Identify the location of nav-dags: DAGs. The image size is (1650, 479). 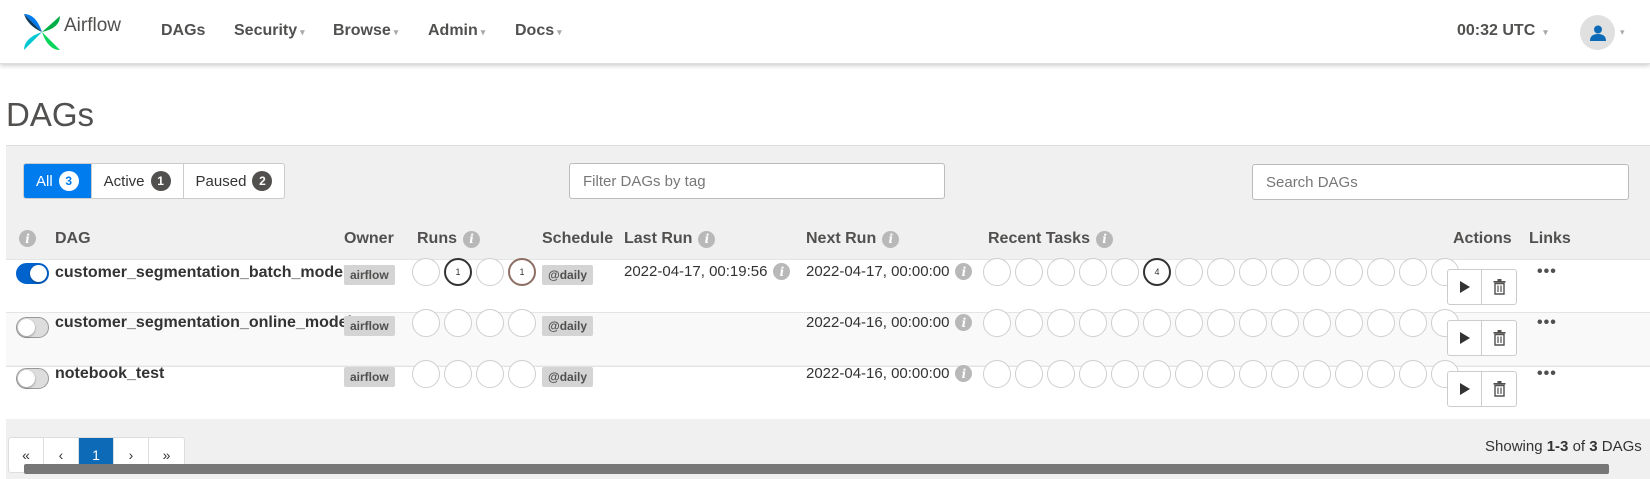
(183, 31).